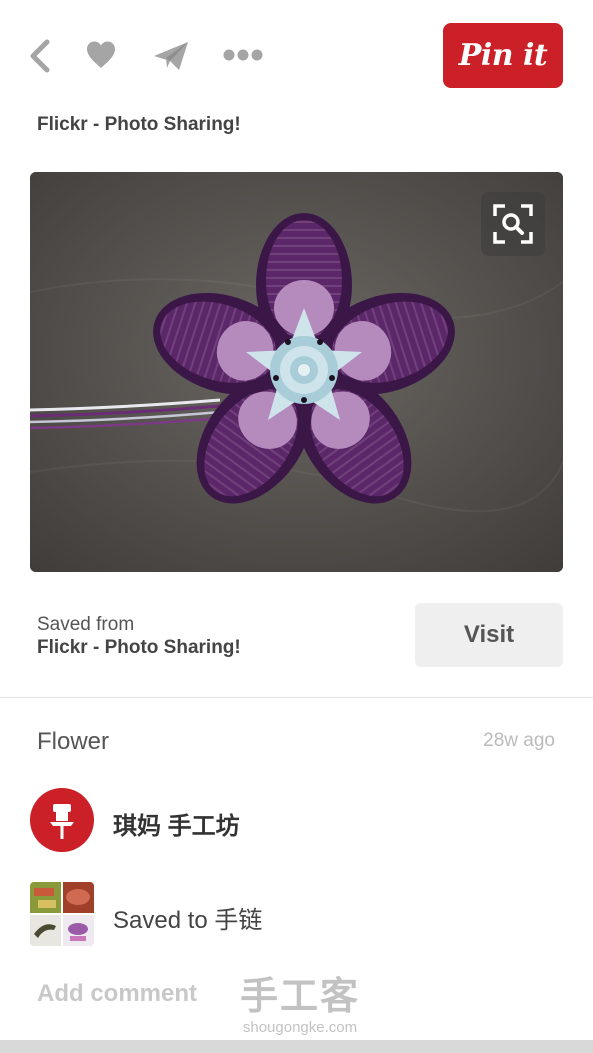  I want to click on pin-it-button: Pin it, so click(503, 55).